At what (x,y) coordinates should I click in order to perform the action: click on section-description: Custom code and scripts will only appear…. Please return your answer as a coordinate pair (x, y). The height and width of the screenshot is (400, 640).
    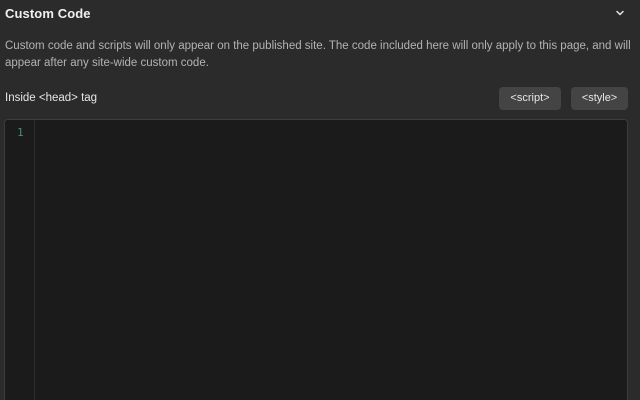
    Looking at the image, I should click on (318, 54).